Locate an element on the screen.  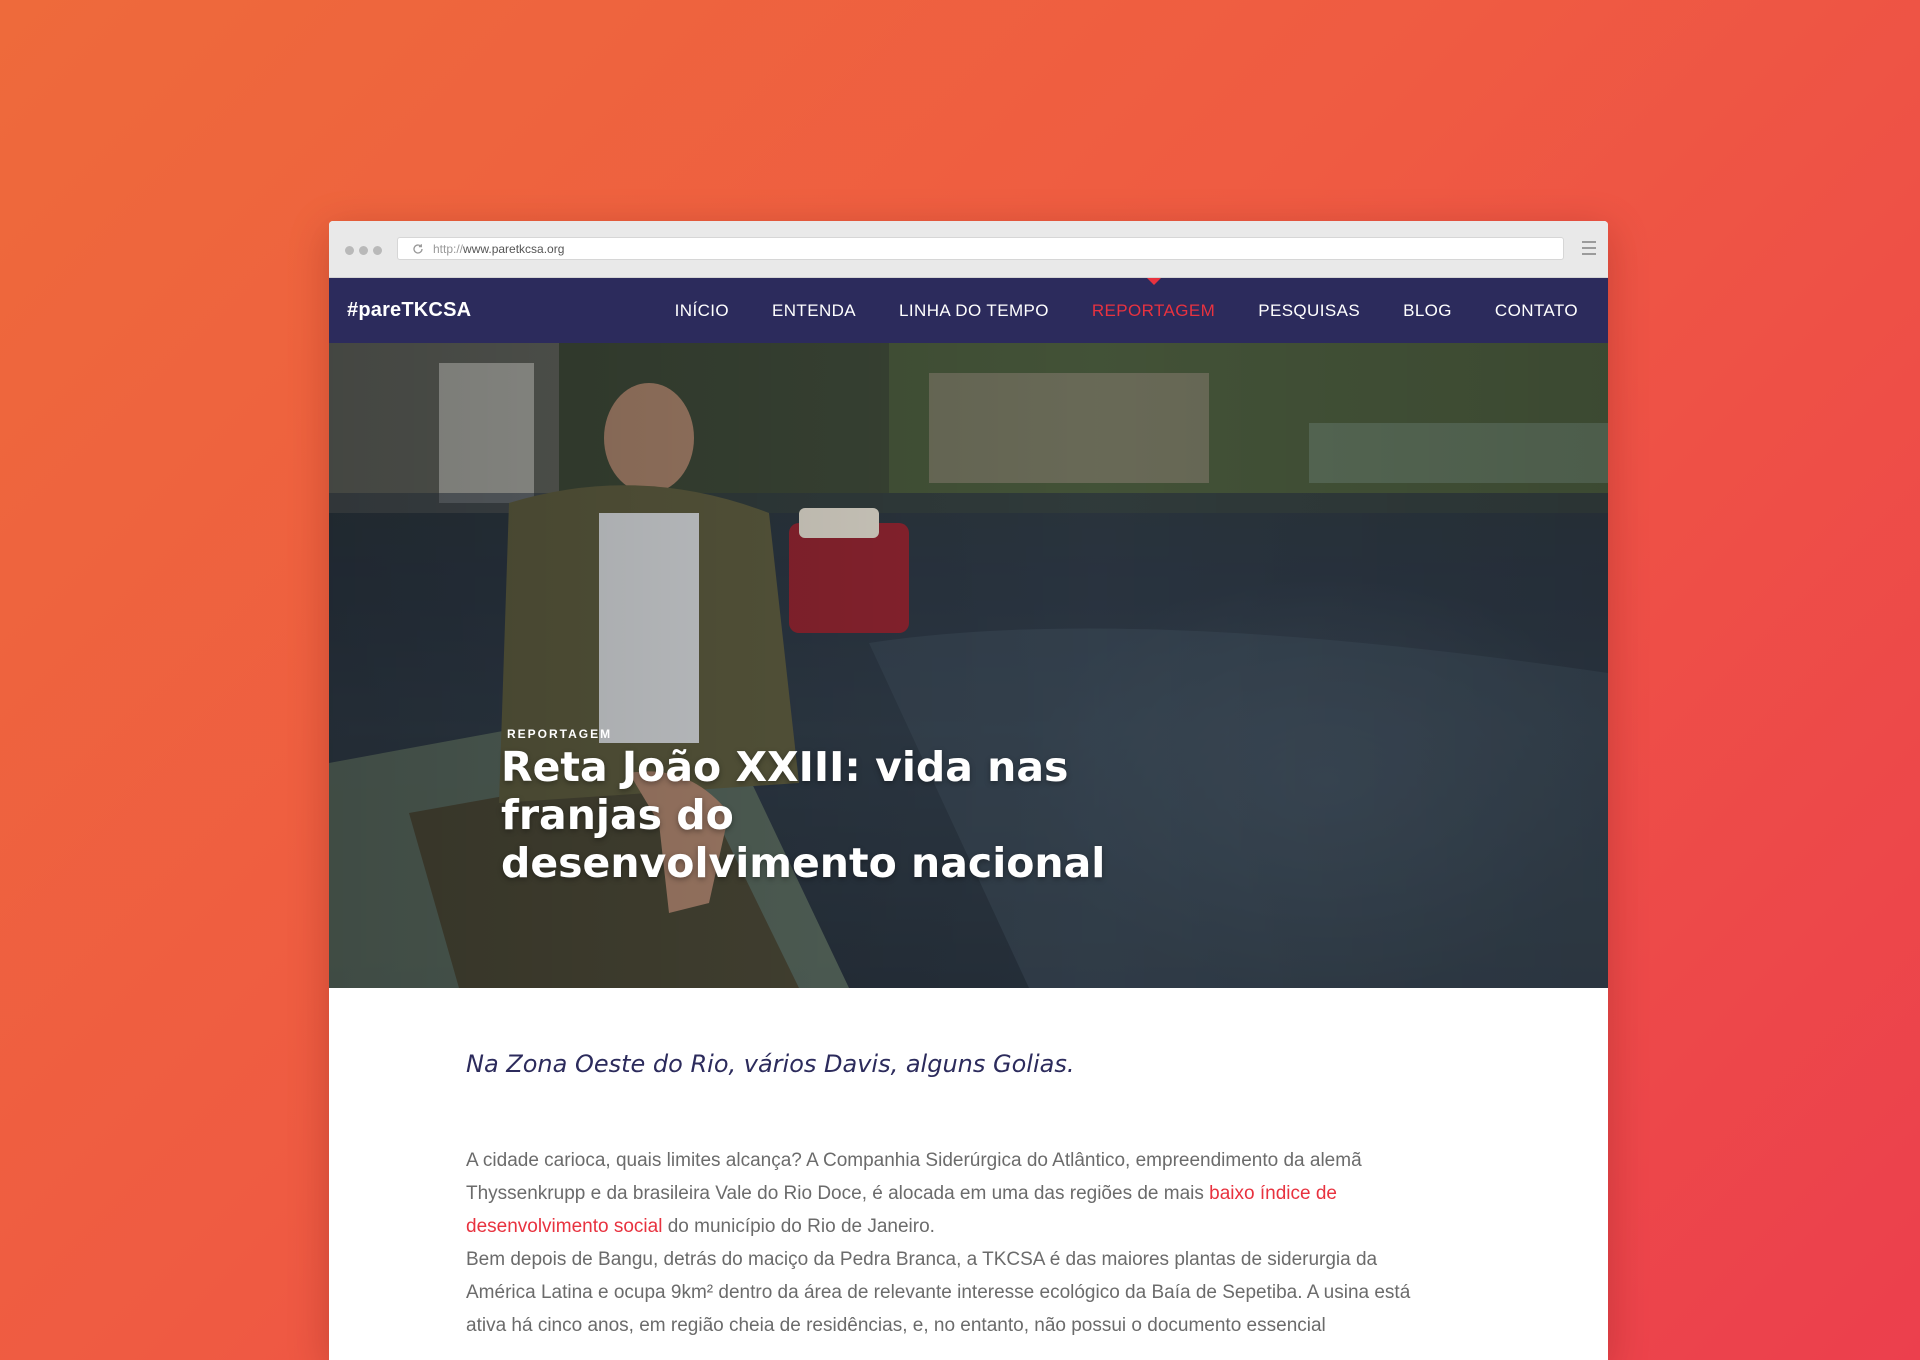
browser-toolbar: http://www.paretkcsa.org is located at coordinates (968, 249).